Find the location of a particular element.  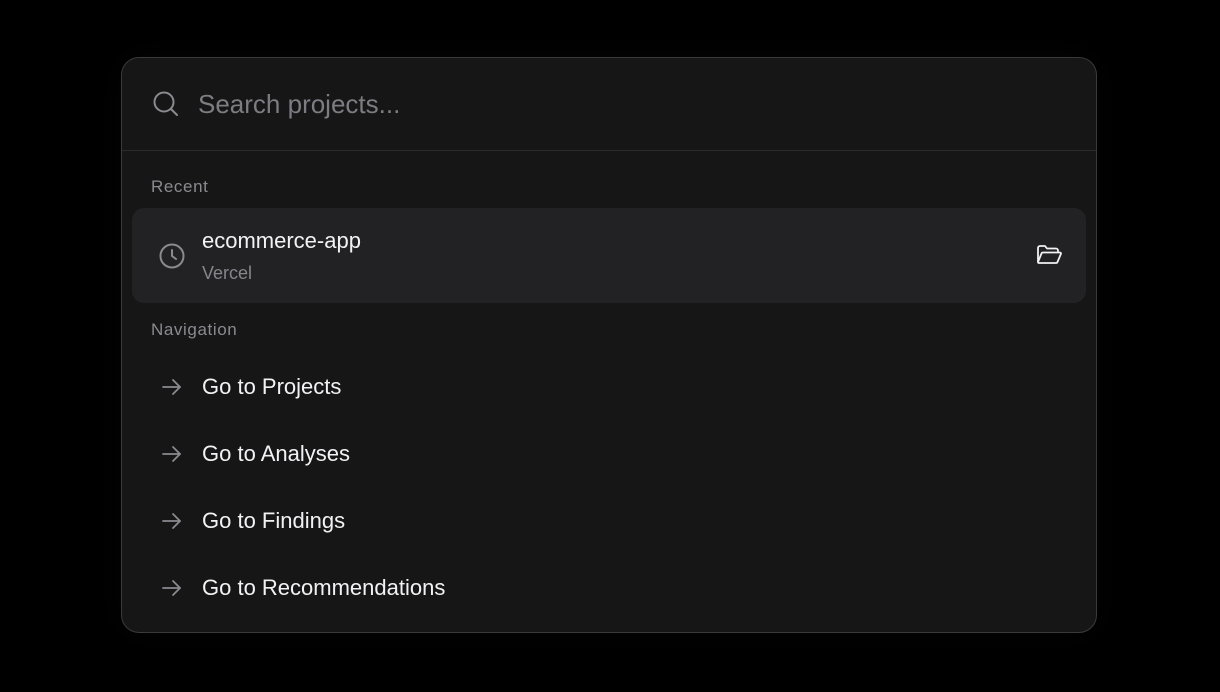

nav-item-label: Go to Analyses is located at coordinates (276, 453).